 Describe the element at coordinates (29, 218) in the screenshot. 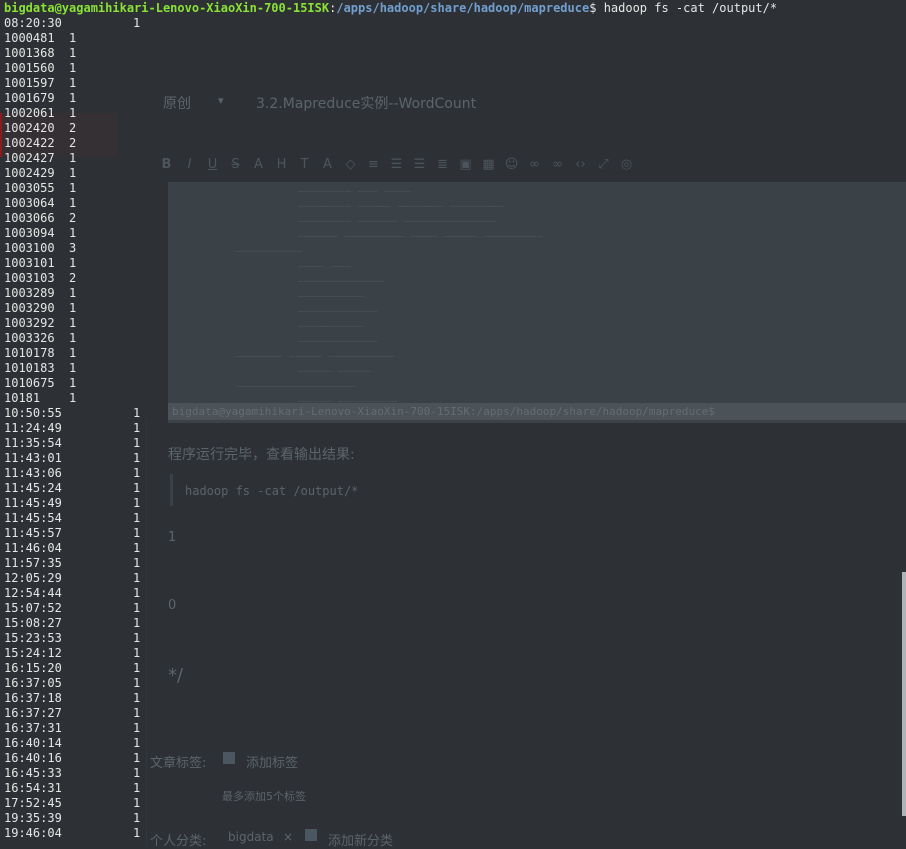

I see `output-key: 1003066` at that location.